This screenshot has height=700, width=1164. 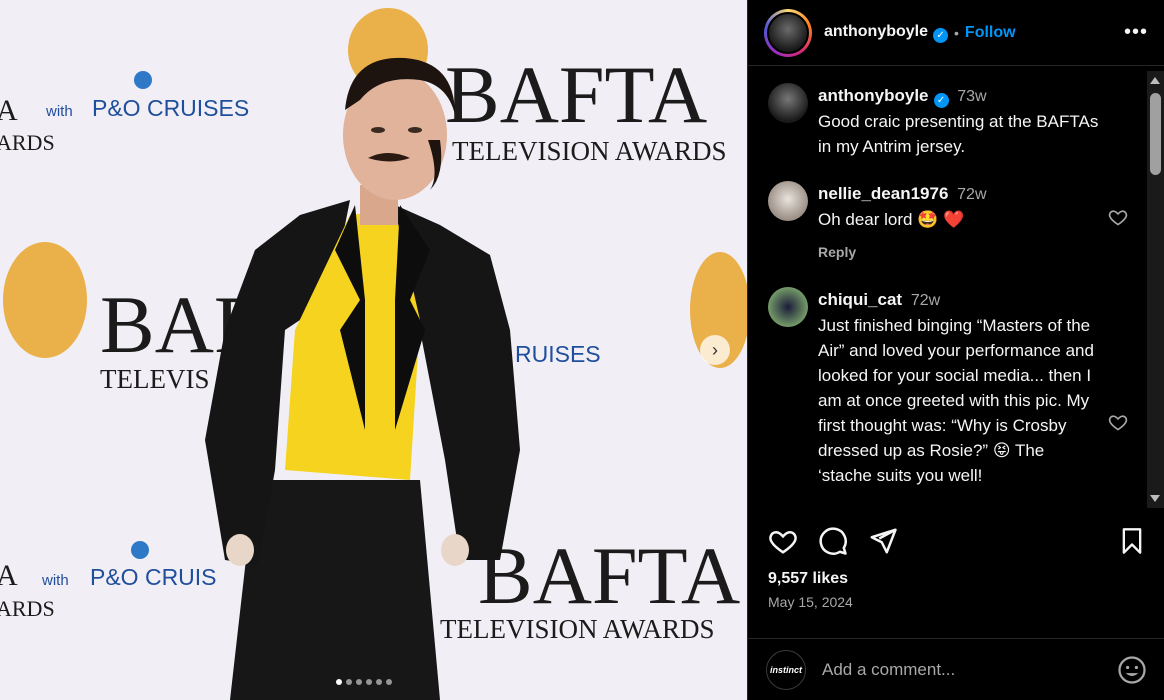 I want to click on backdrop-a-top: A, so click(x=9, y=110).